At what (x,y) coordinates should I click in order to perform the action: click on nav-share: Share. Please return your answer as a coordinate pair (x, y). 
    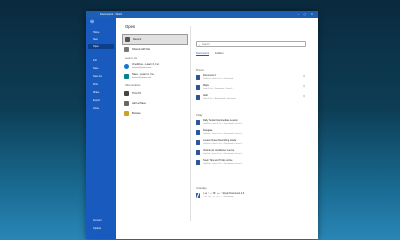
    Looking at the image, I should click on (101, 92).